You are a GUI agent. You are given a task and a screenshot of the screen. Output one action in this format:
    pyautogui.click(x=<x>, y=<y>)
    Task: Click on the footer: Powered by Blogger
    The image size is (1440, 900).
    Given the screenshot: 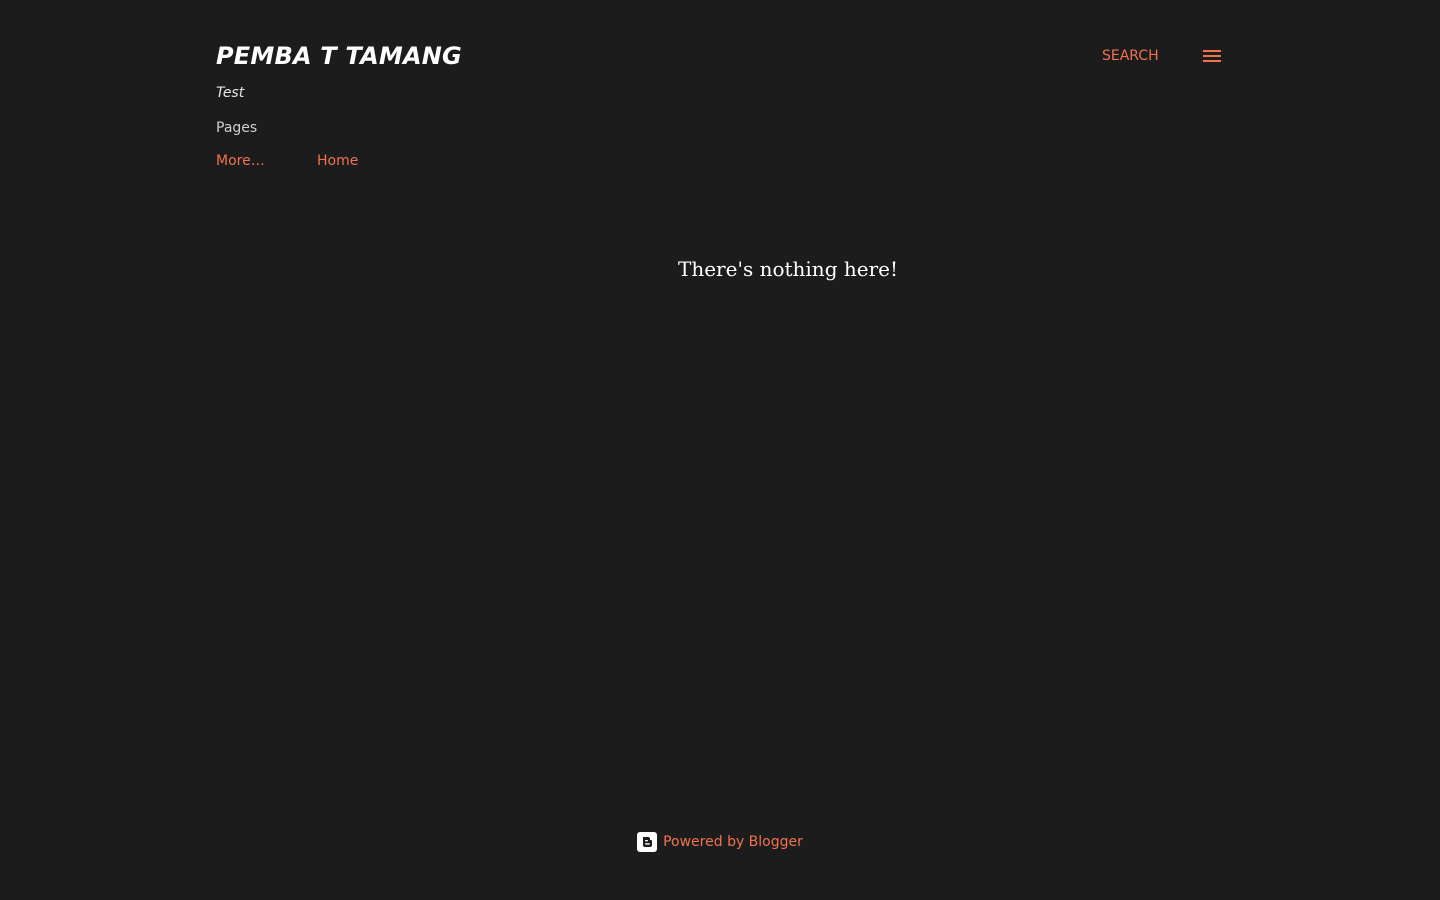 What is the action you would take?
    pyautogui.click(x=720, y=842)
    